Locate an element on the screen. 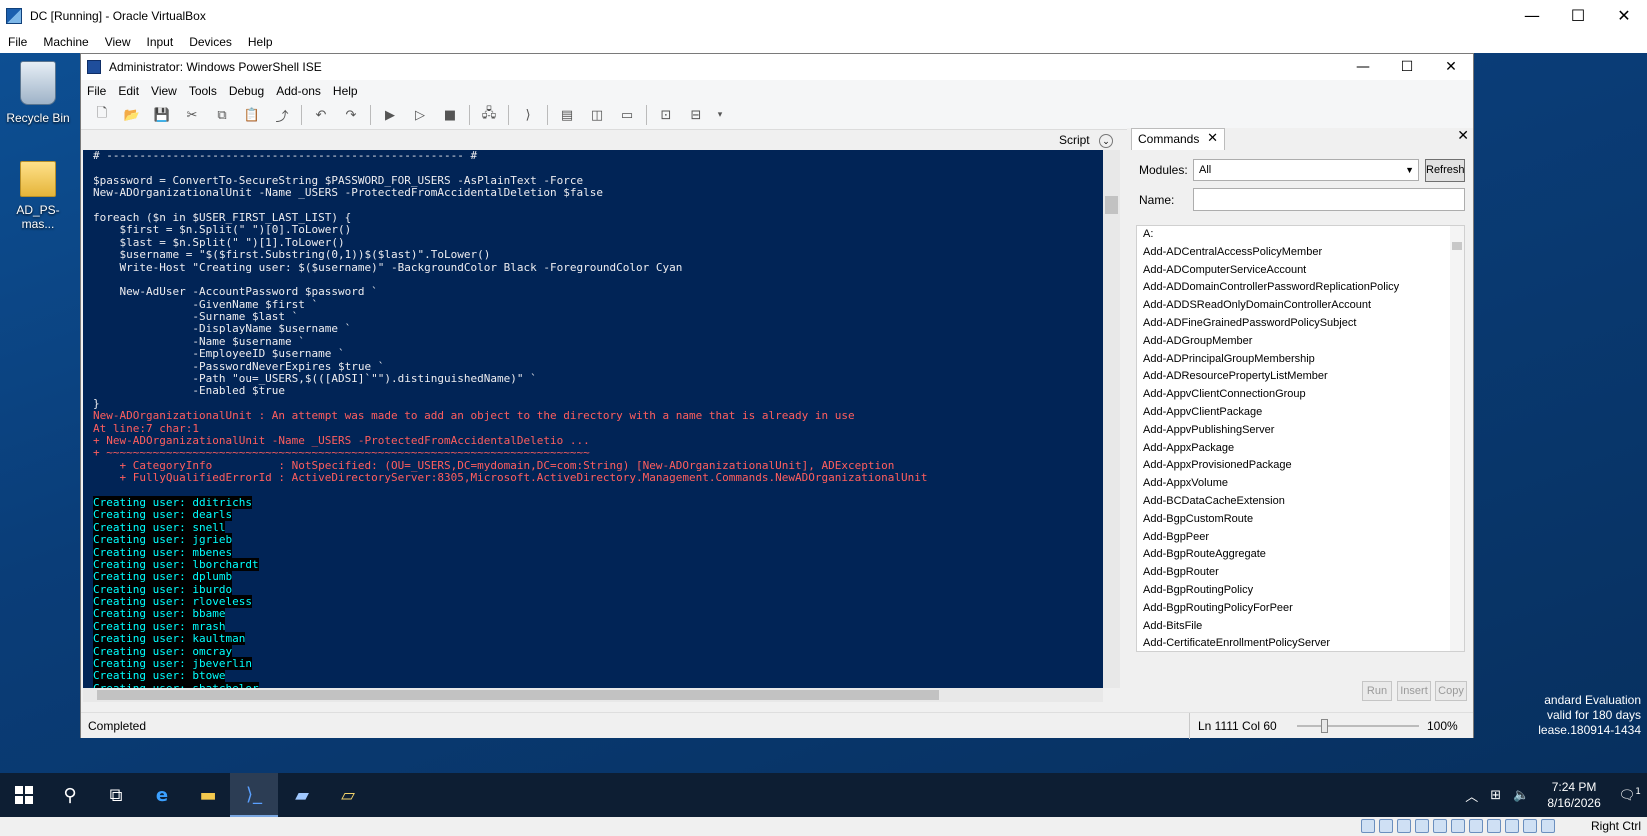 This screenshot has height=836, width=1647. ise-close-button: ✕ is located at coordinates (1451, 67).